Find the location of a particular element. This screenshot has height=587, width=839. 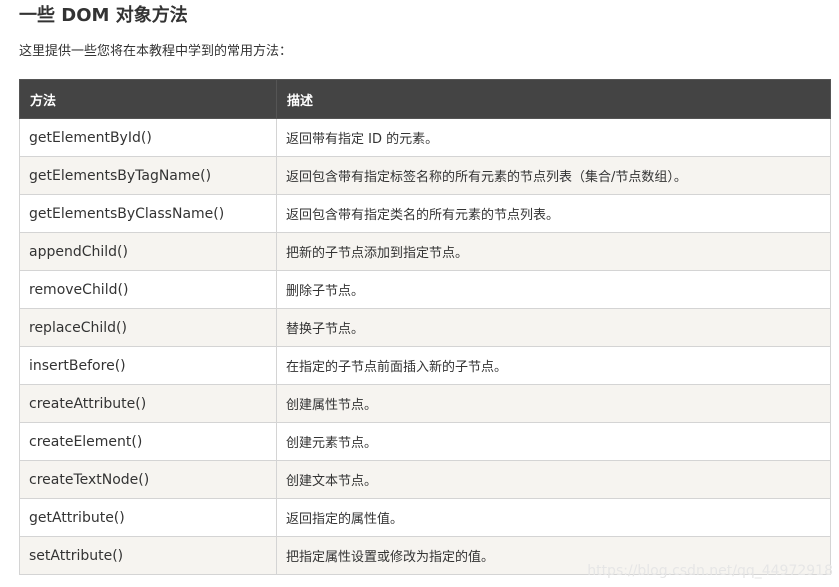

table-header-row: 方法 描述 is located at coordinates (425, 99).